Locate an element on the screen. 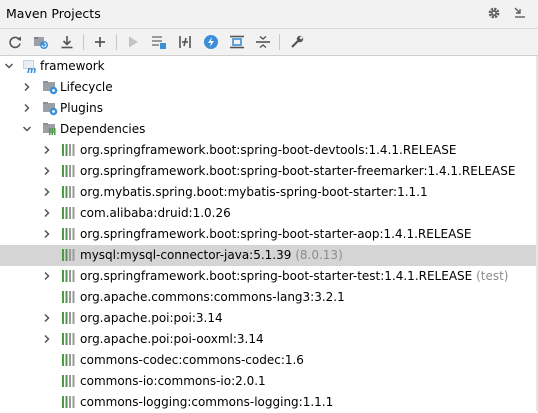 Image resolution: width=538 pixels, height=413 pixels. show-dependencies-icon is located at coordinates (237, 42).